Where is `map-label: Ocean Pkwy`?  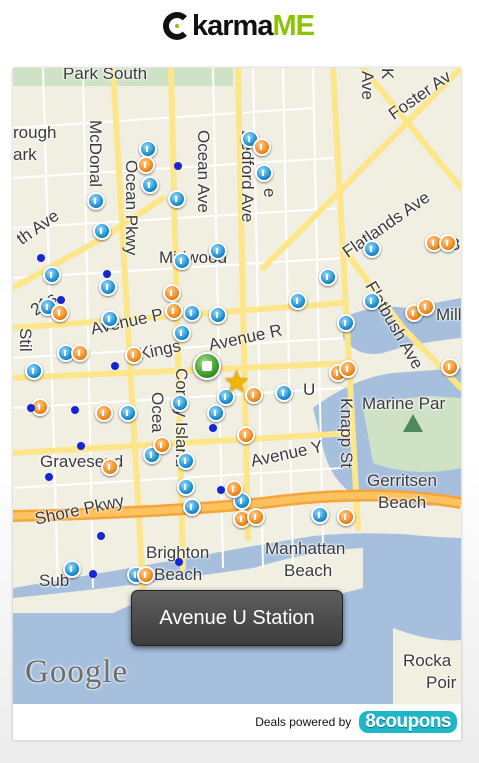
map-label: Ocean Pkwy is located at coordinates (131, 208).